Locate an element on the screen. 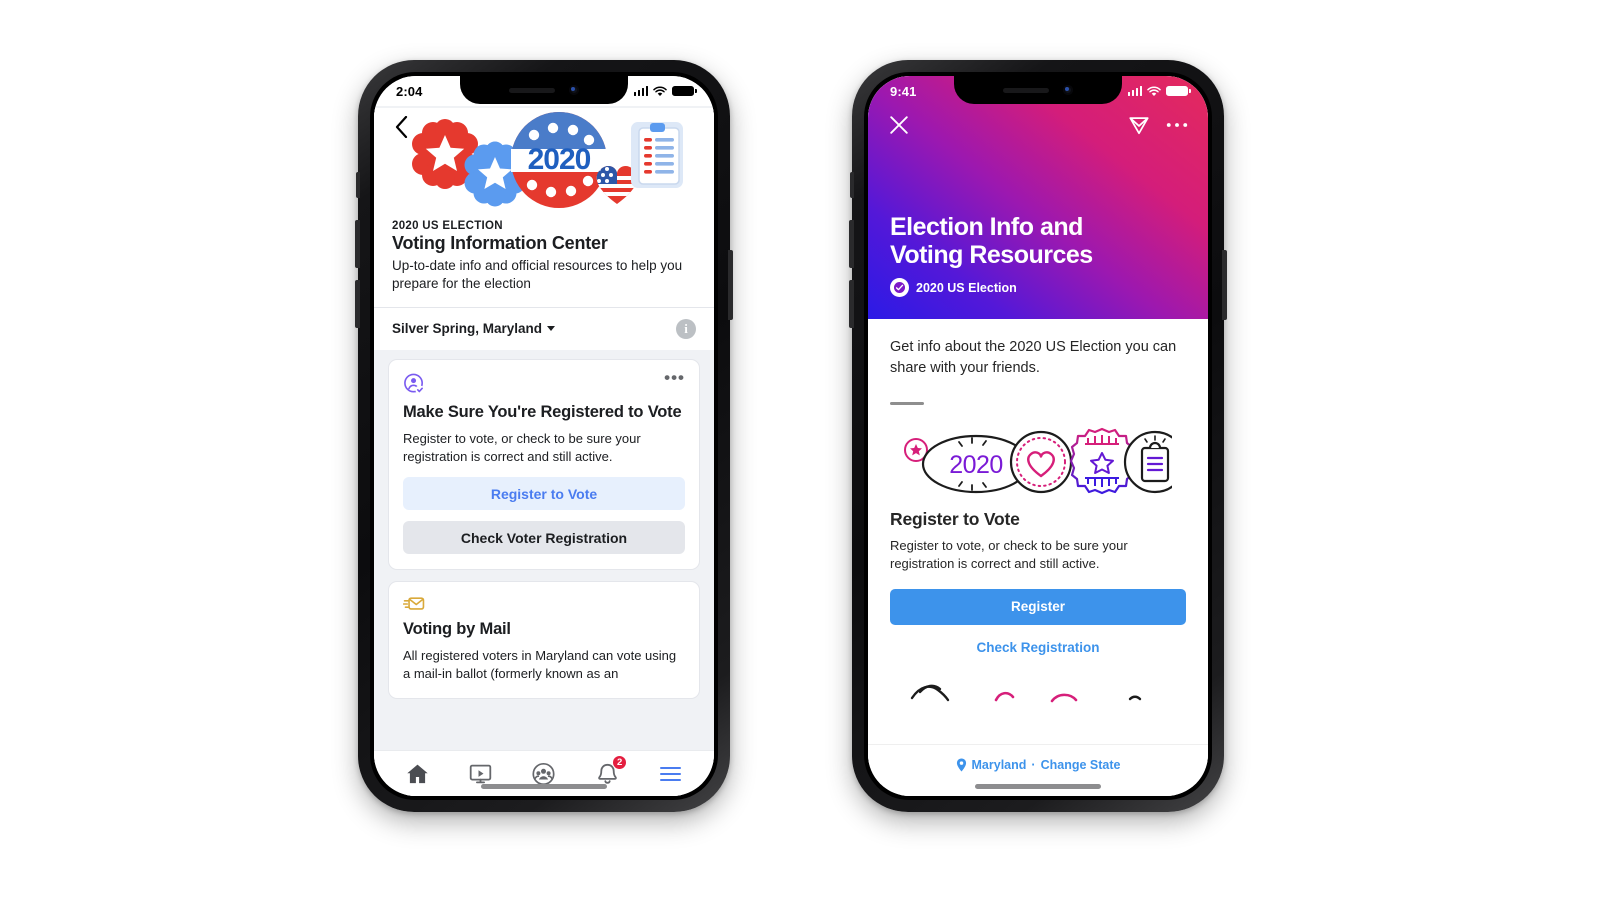 This screenshot has height=900, width=1600. home-icon is located at coordinates (417, 773).